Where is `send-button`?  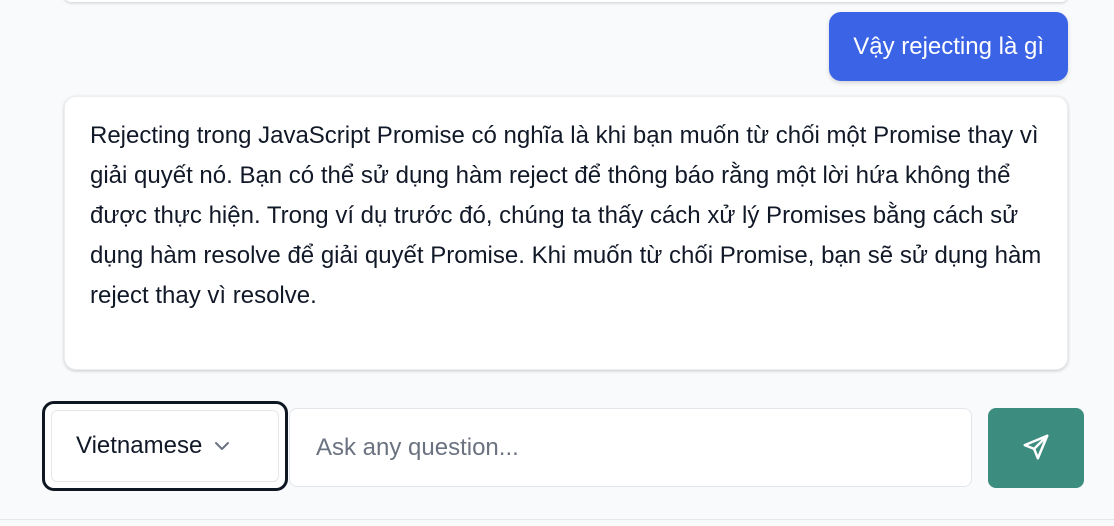 send-button is located at coordinates (1036, 448).